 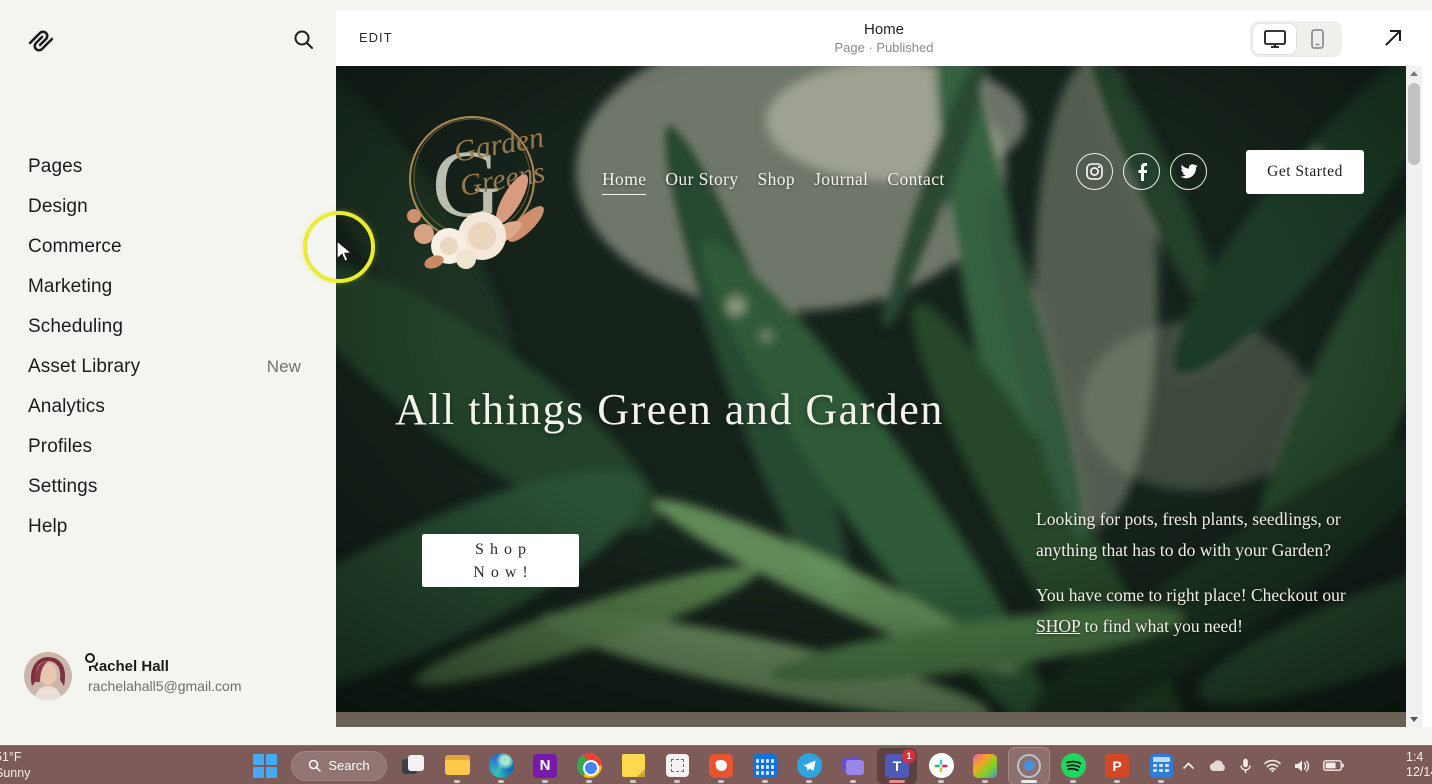 I want to click on avatar, so click(x=48, y=676).